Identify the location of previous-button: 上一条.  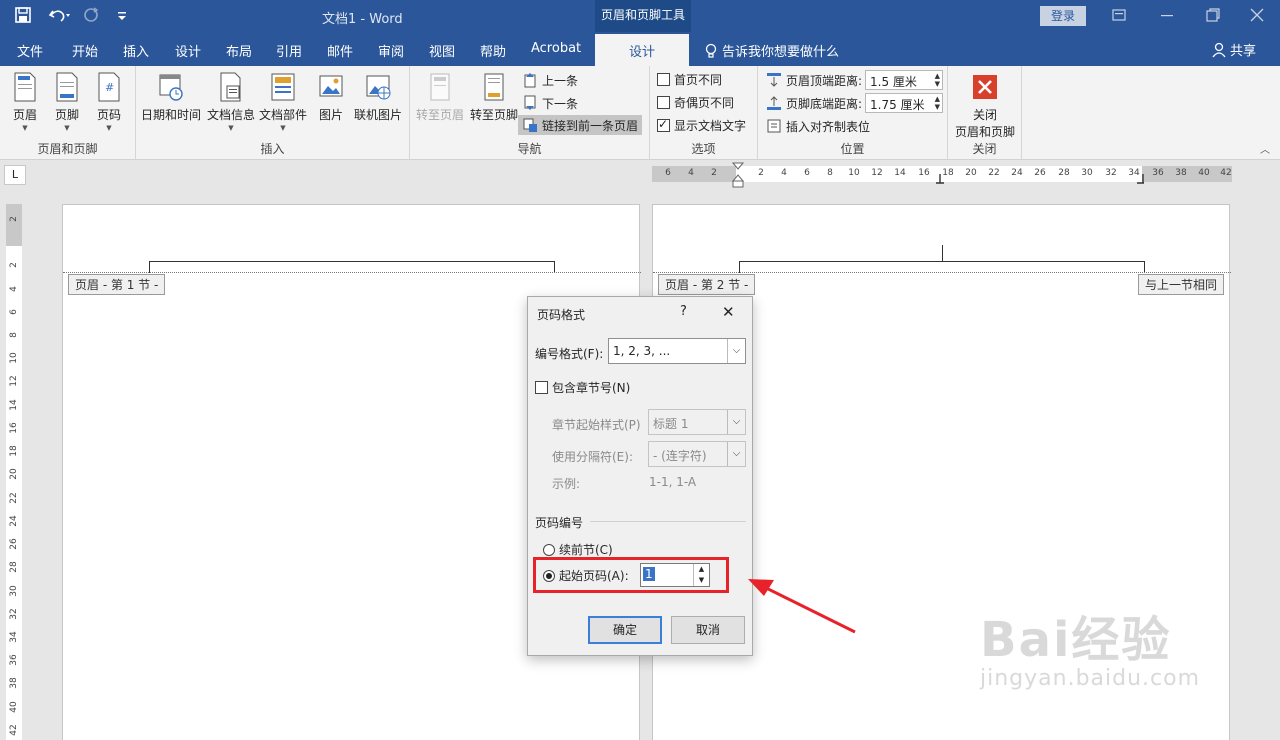
(550, 80).